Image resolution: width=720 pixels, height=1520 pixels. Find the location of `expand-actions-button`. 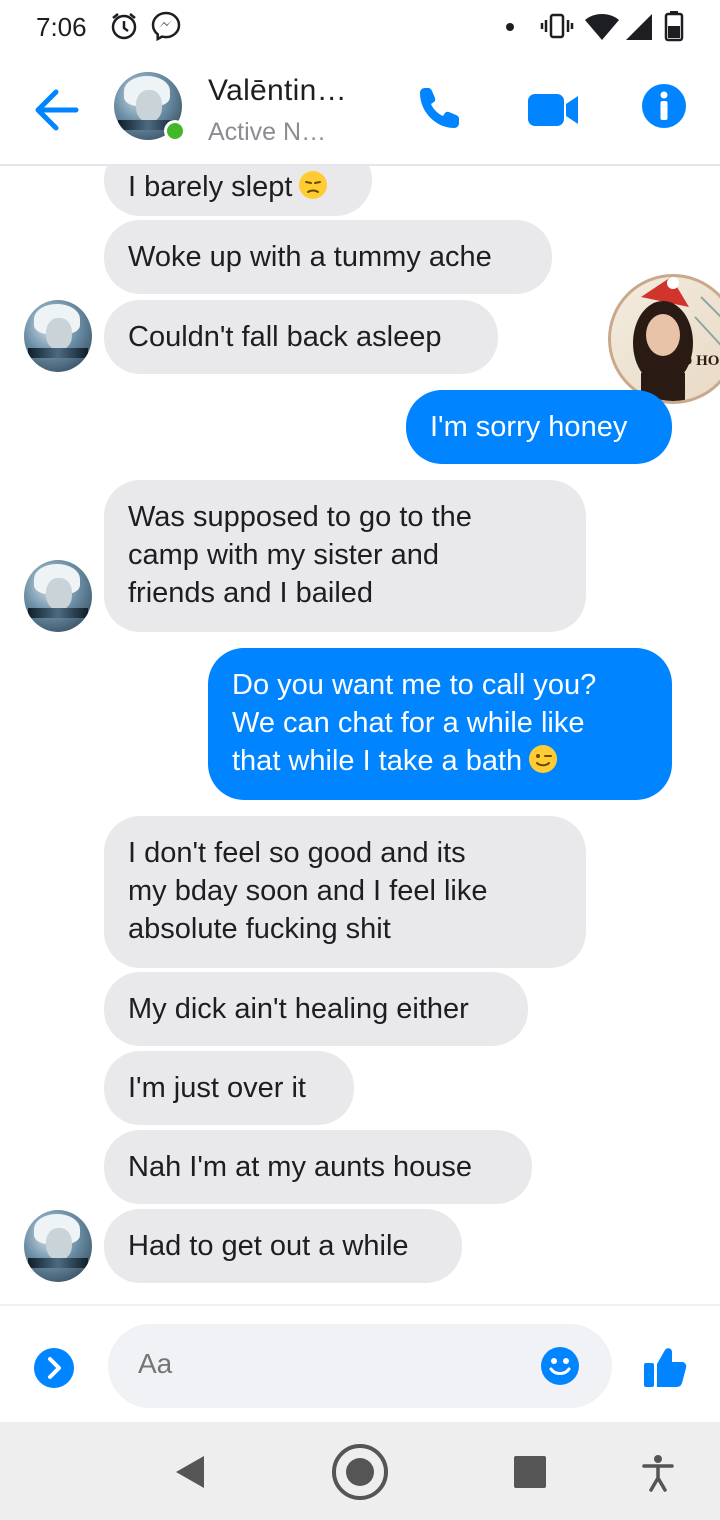

expand-actions-button is located at coordinates (54, 1368).